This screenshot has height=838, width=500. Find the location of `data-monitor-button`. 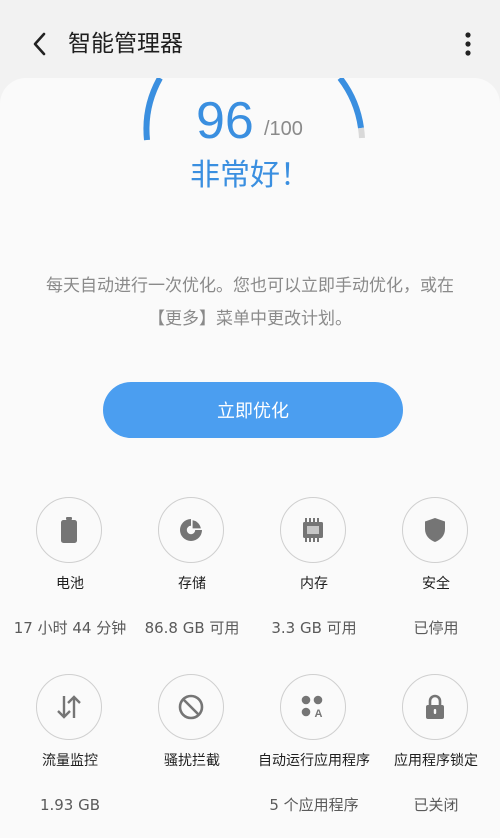

data-monitor-button is located at coordinates (69, 707).